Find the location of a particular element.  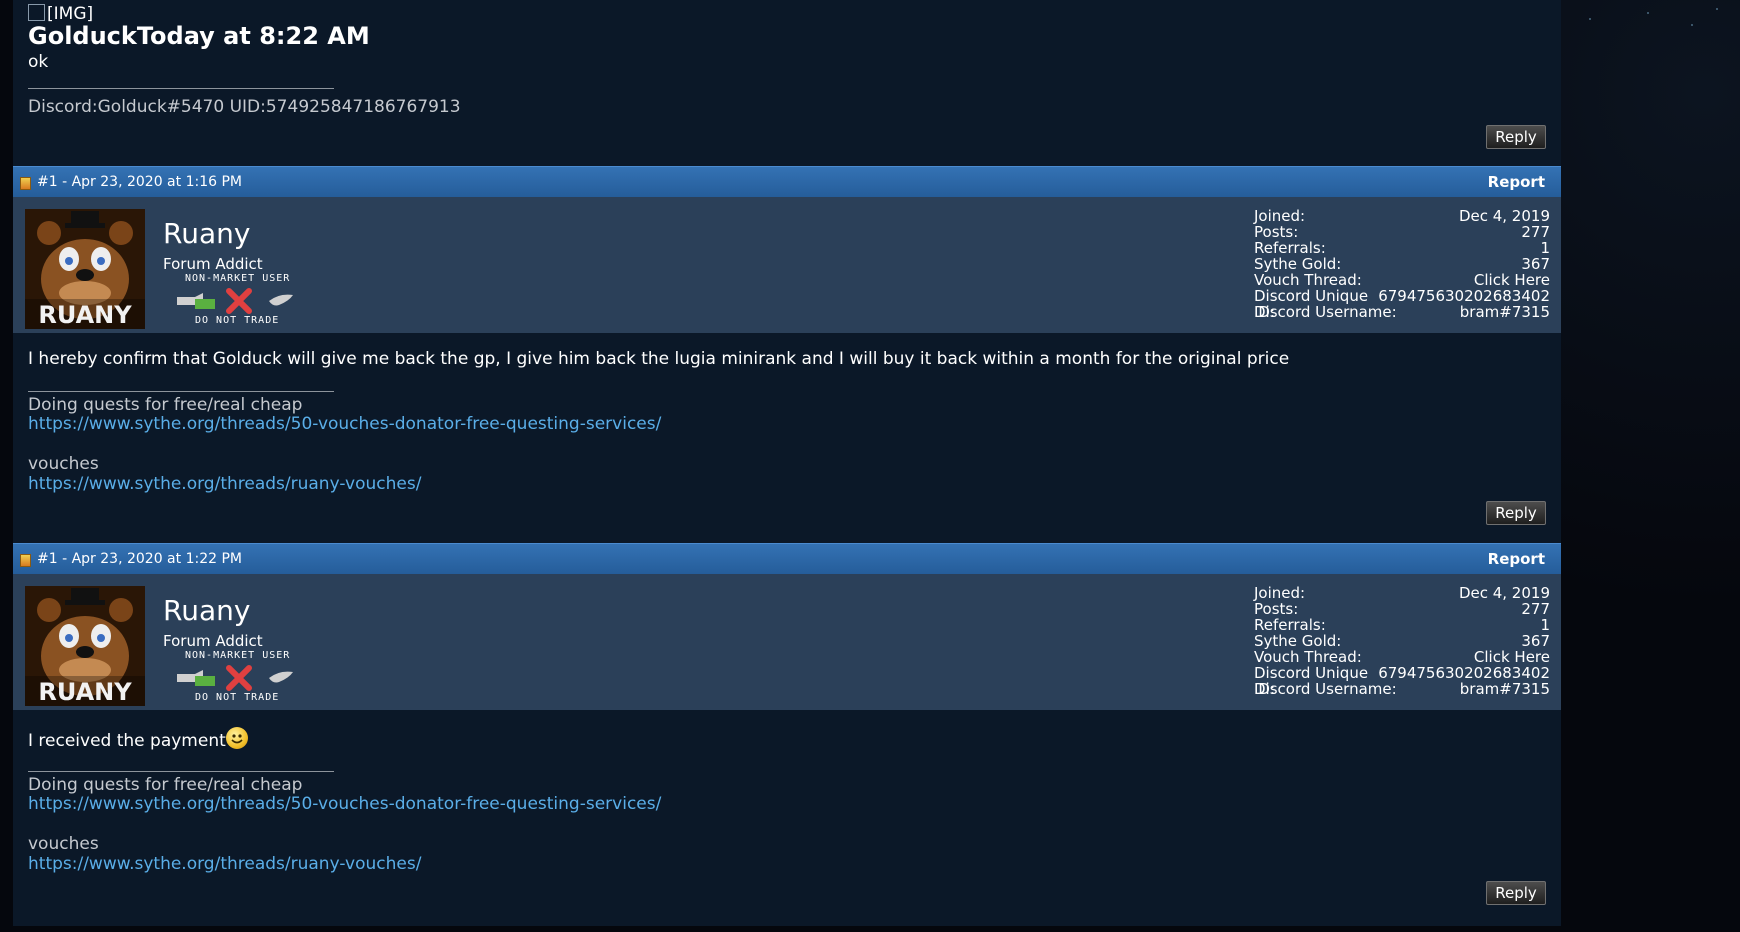

broken-image: [IMG] is located at coordinates (60, 14).